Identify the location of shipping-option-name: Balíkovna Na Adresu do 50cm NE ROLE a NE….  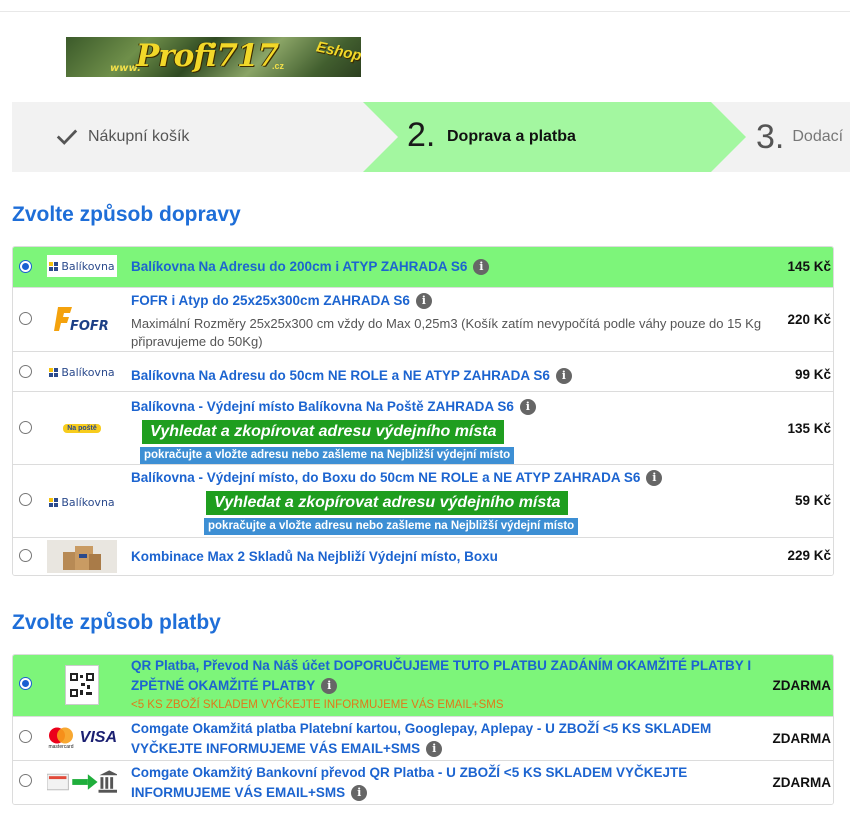
(340, 375).